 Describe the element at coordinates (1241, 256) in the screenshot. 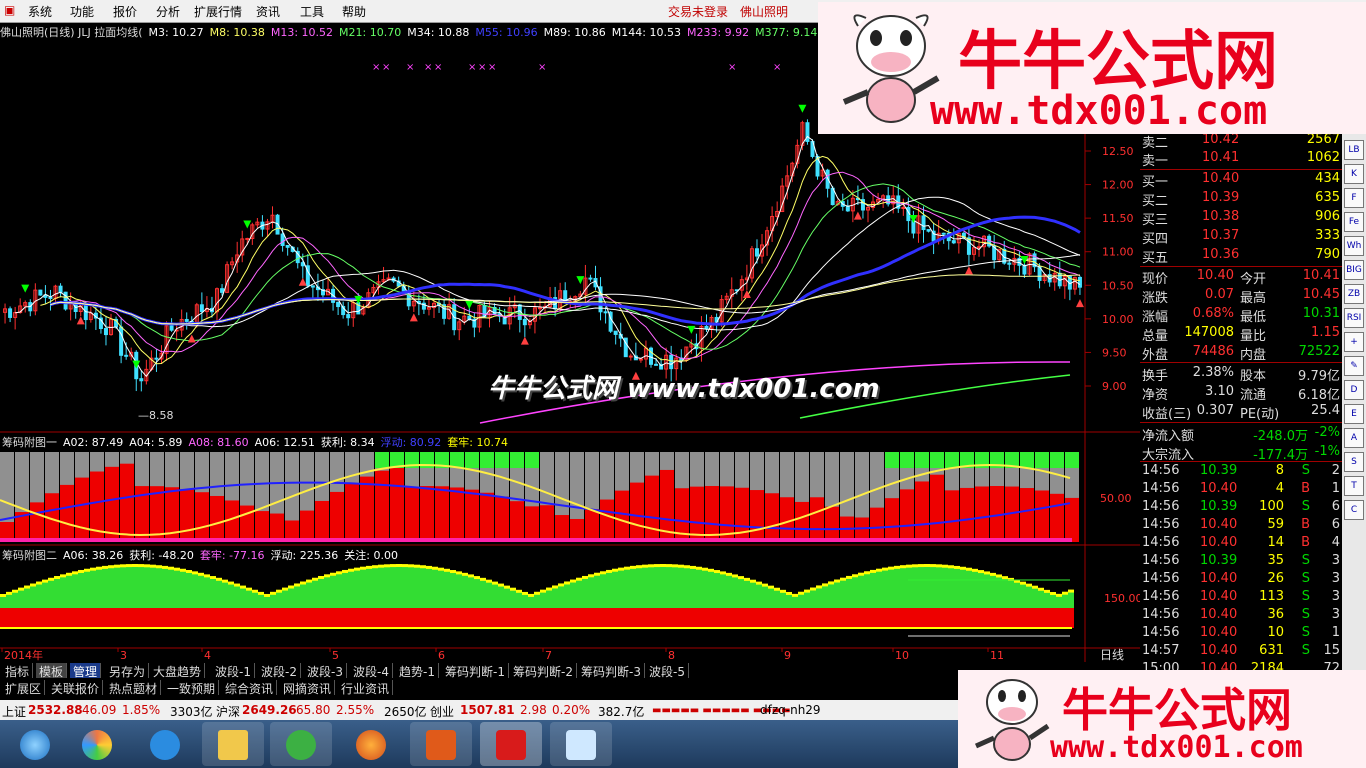

I see `bid-row: 买五 10.36 790` at that location.